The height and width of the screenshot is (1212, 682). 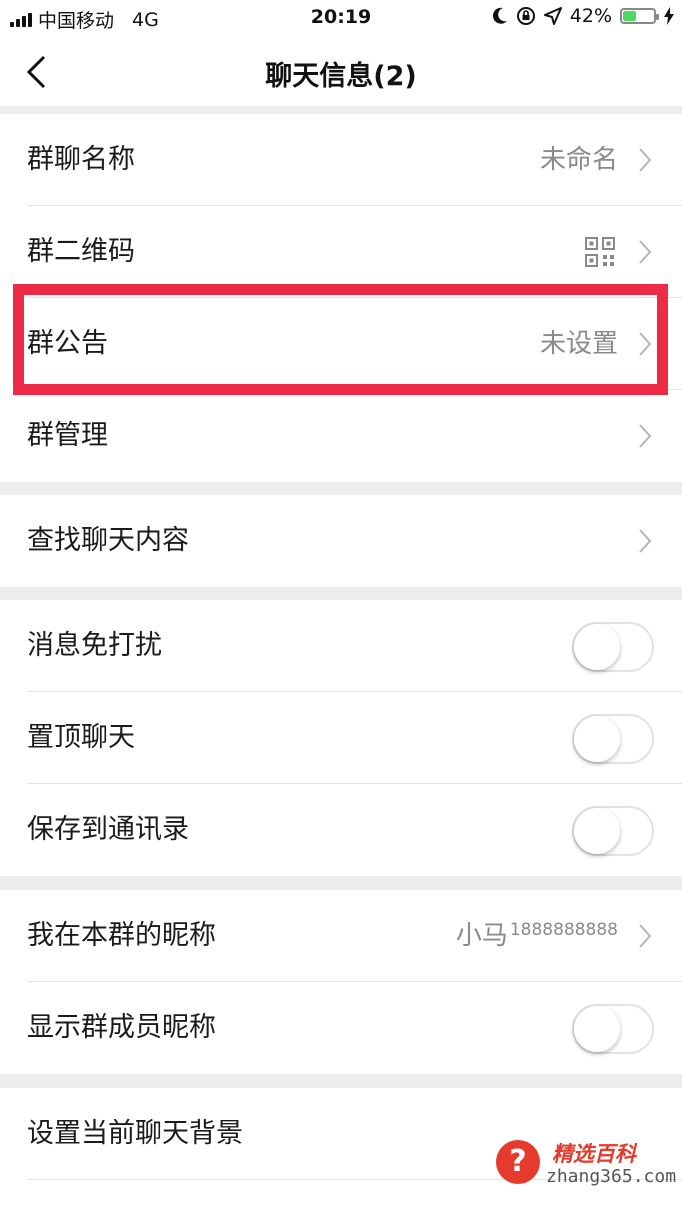 I want to click on location-arrow-icon, so click(x=552, y=16).